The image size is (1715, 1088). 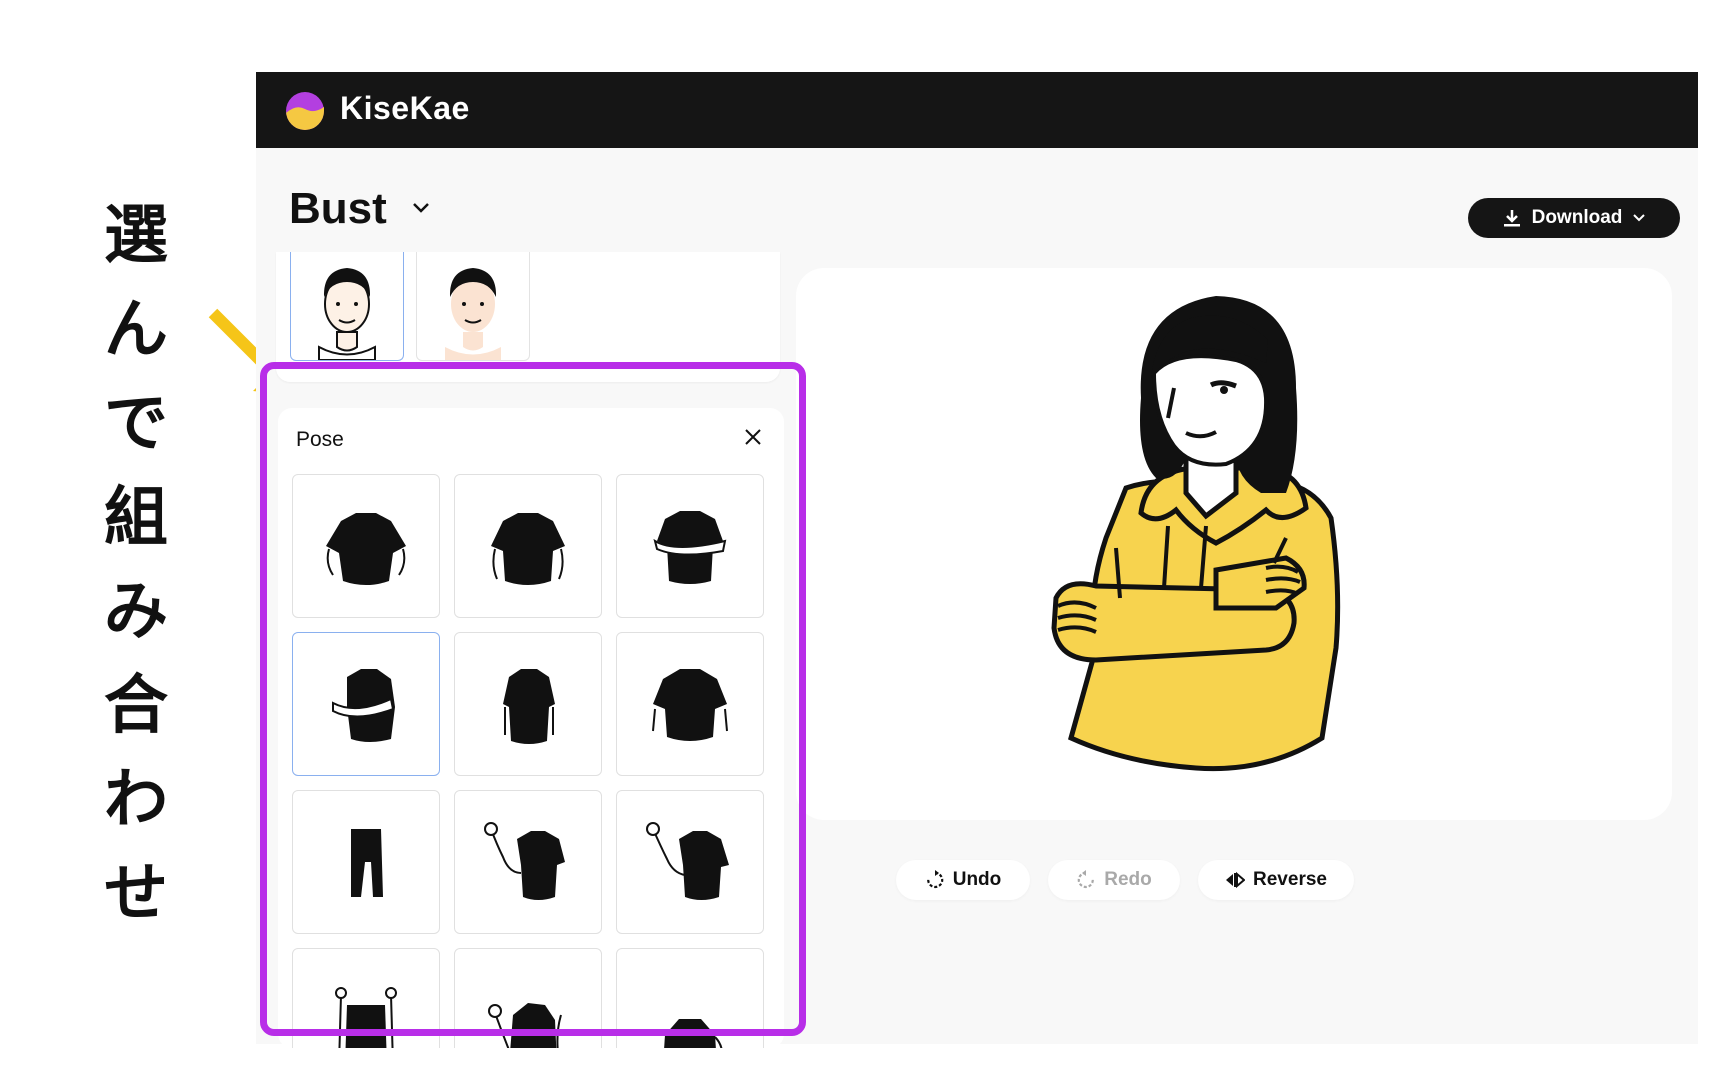 I want to click on download-label: Download, so click(x=1577, y=217).